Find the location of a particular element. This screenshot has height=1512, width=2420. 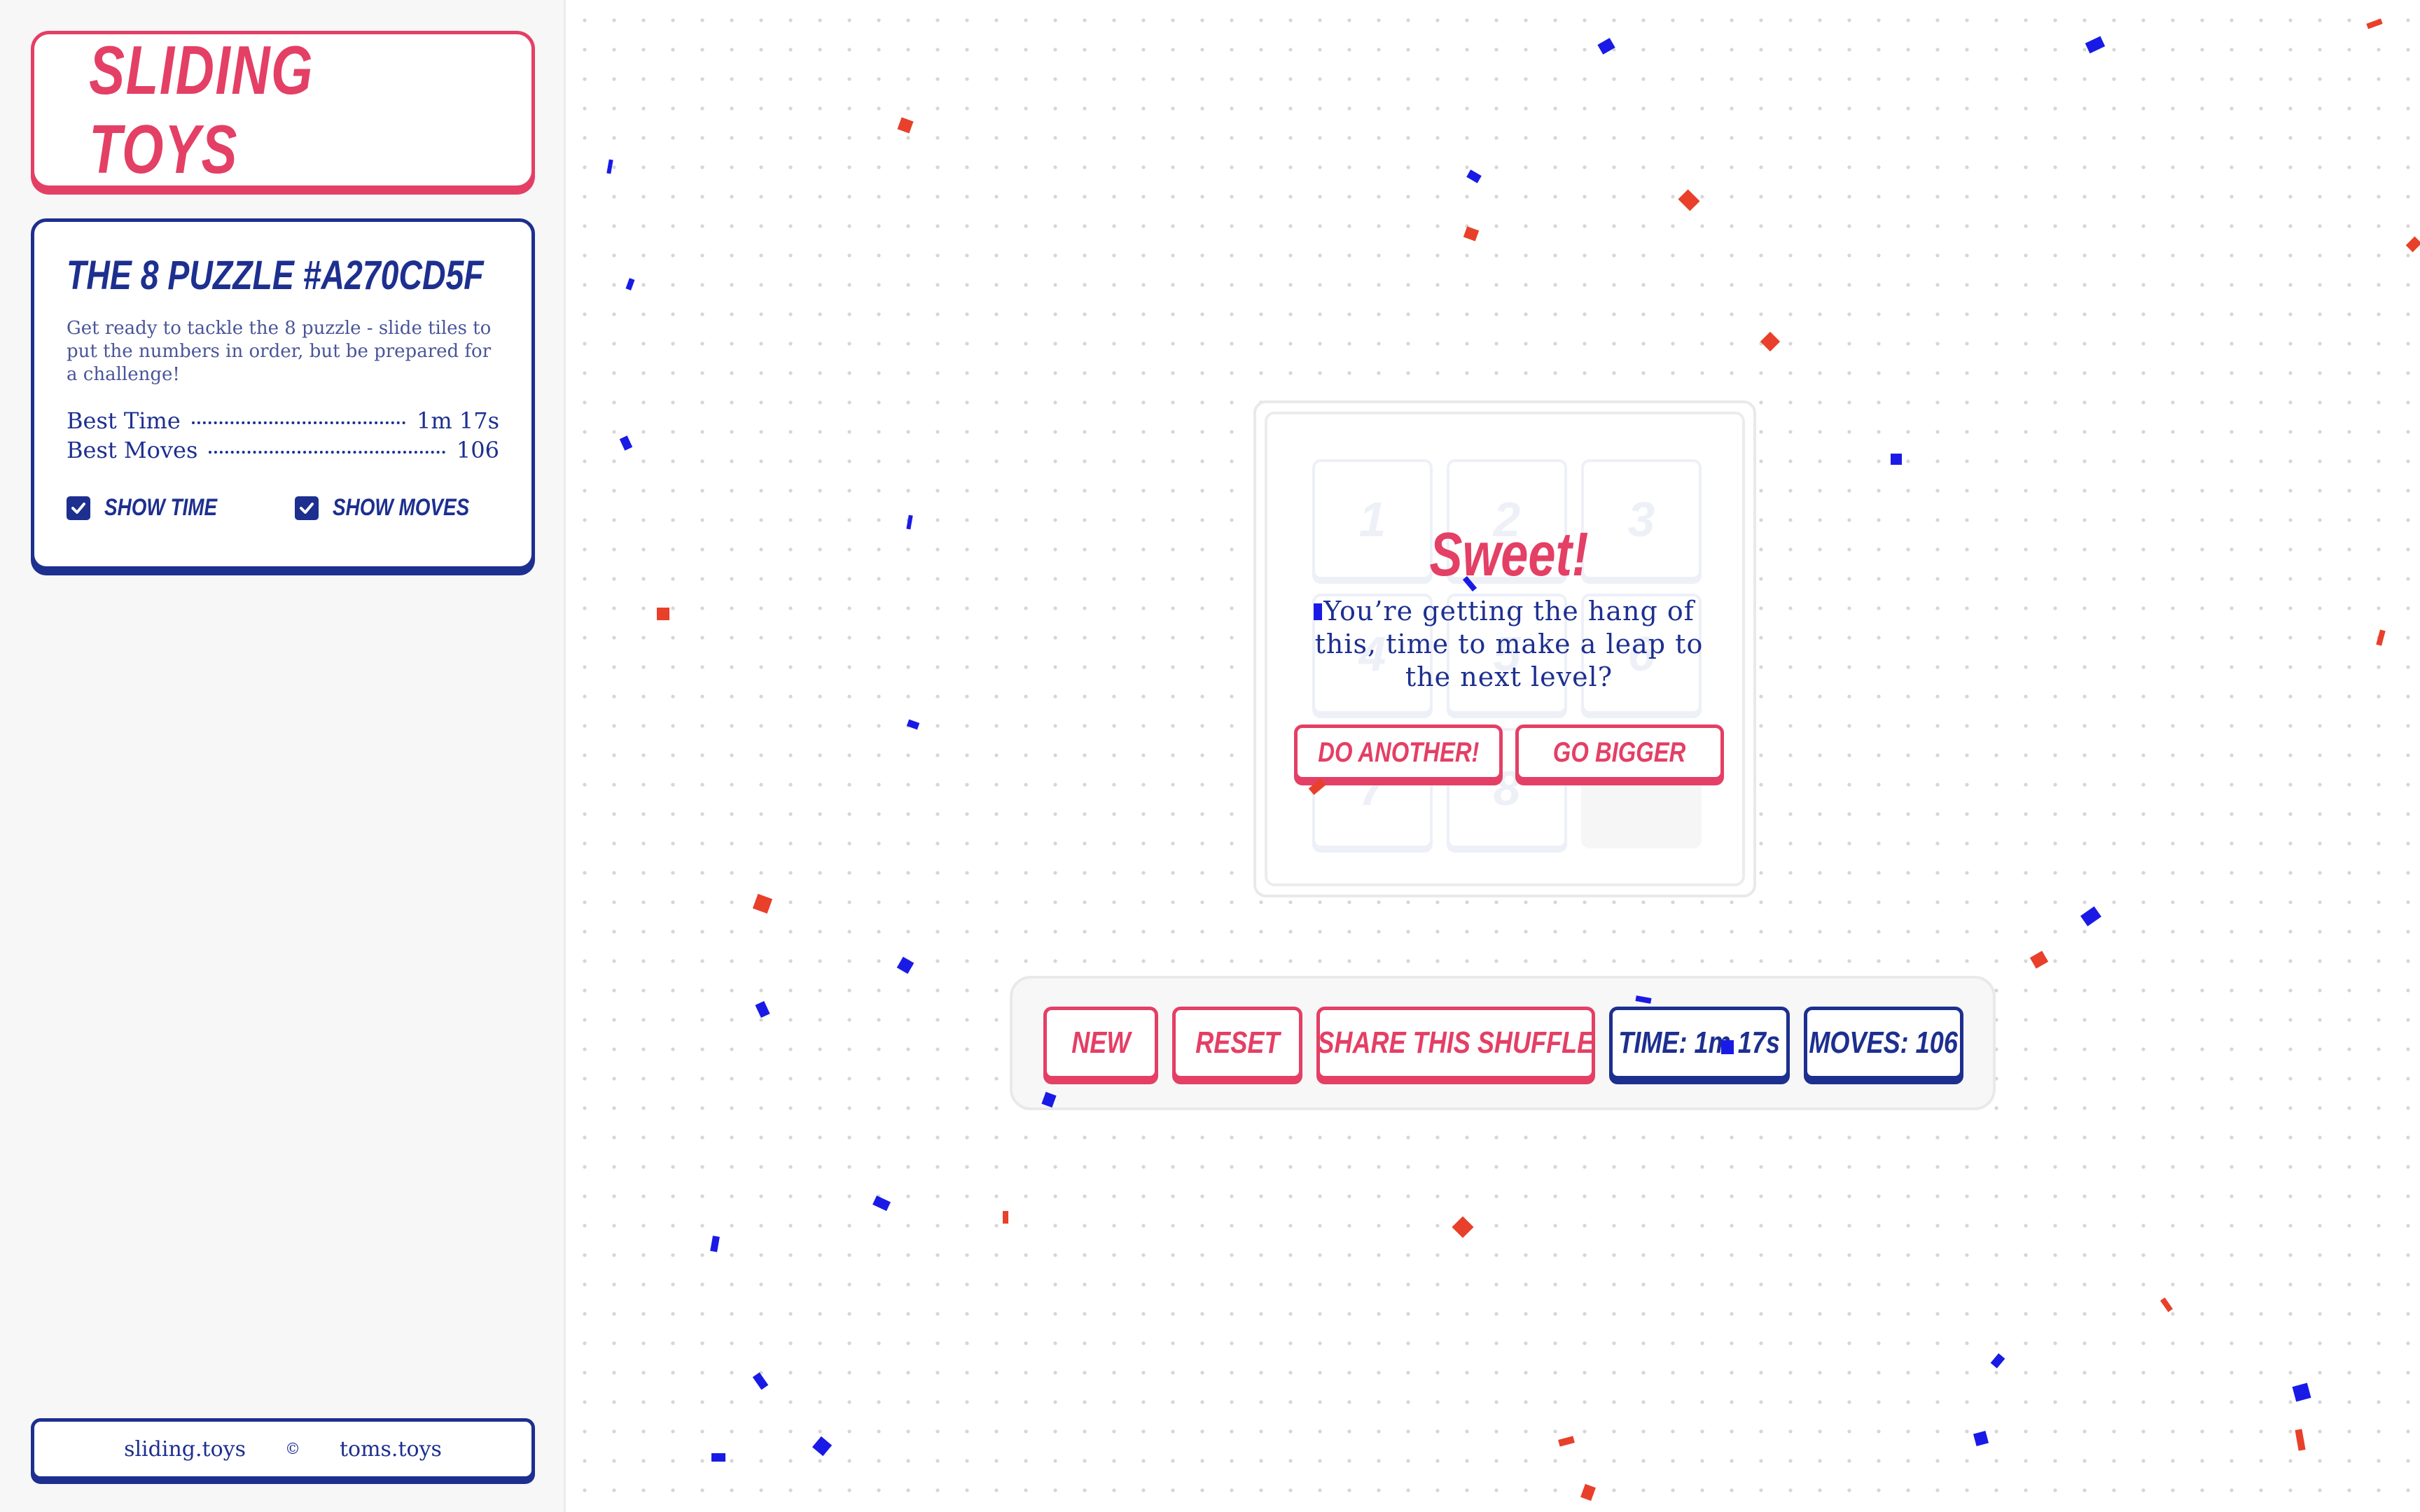

best-moves-row: Best Moves 106 is located at coordinates (283, 450).